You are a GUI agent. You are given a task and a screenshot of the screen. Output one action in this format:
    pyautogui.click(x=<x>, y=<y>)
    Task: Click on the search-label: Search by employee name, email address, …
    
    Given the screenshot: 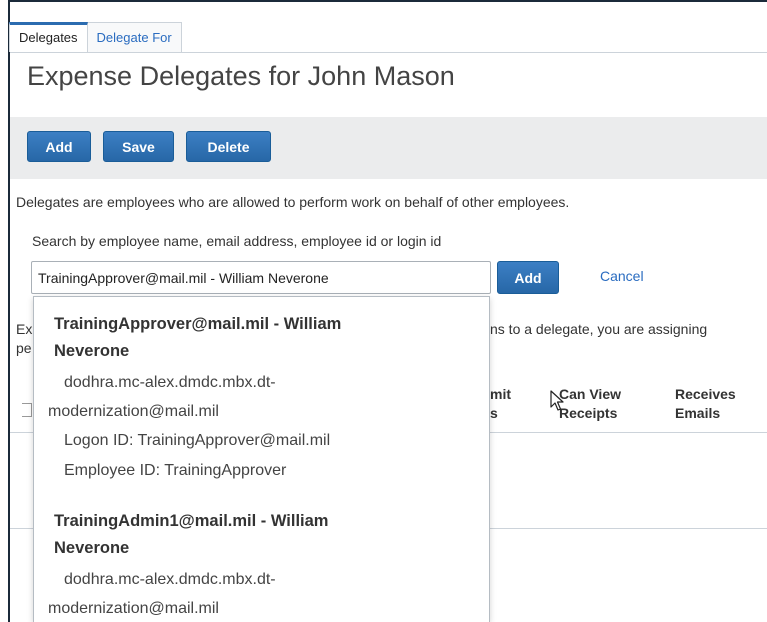 What is the action you would take?
    pyautogui.click(x=237, y=241)
    